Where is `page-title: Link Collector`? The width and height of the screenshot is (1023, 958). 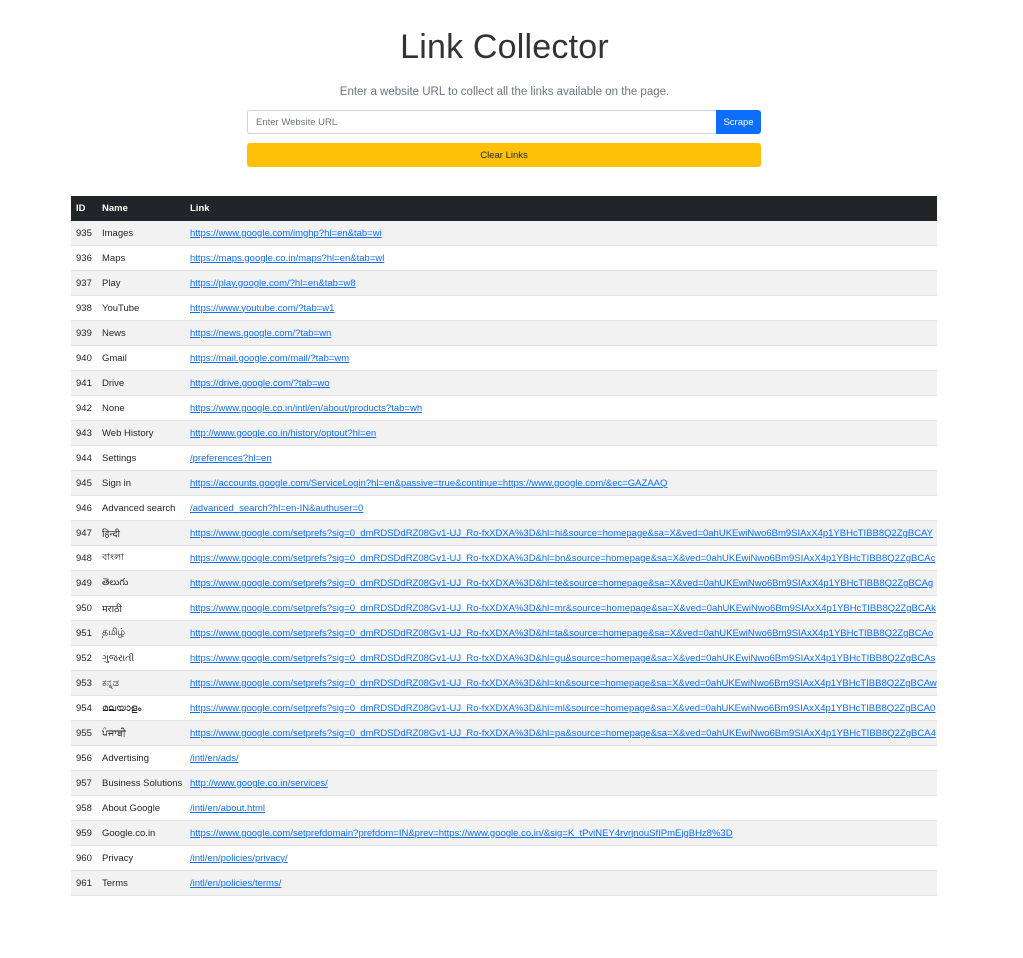 page-title: Link Collector is located at coordinates (504, 47).